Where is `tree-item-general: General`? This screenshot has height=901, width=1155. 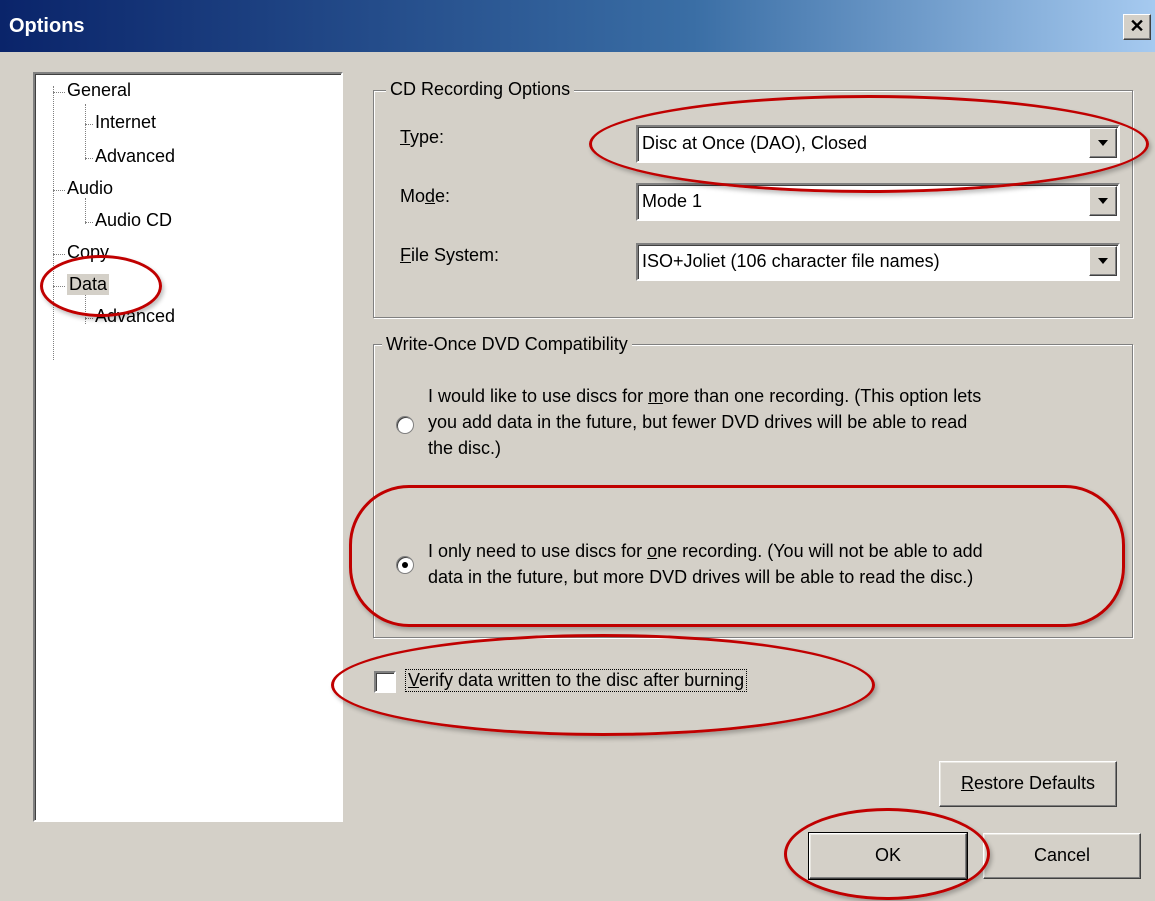
tree-item-general: General is located at coordinates (99, 90).